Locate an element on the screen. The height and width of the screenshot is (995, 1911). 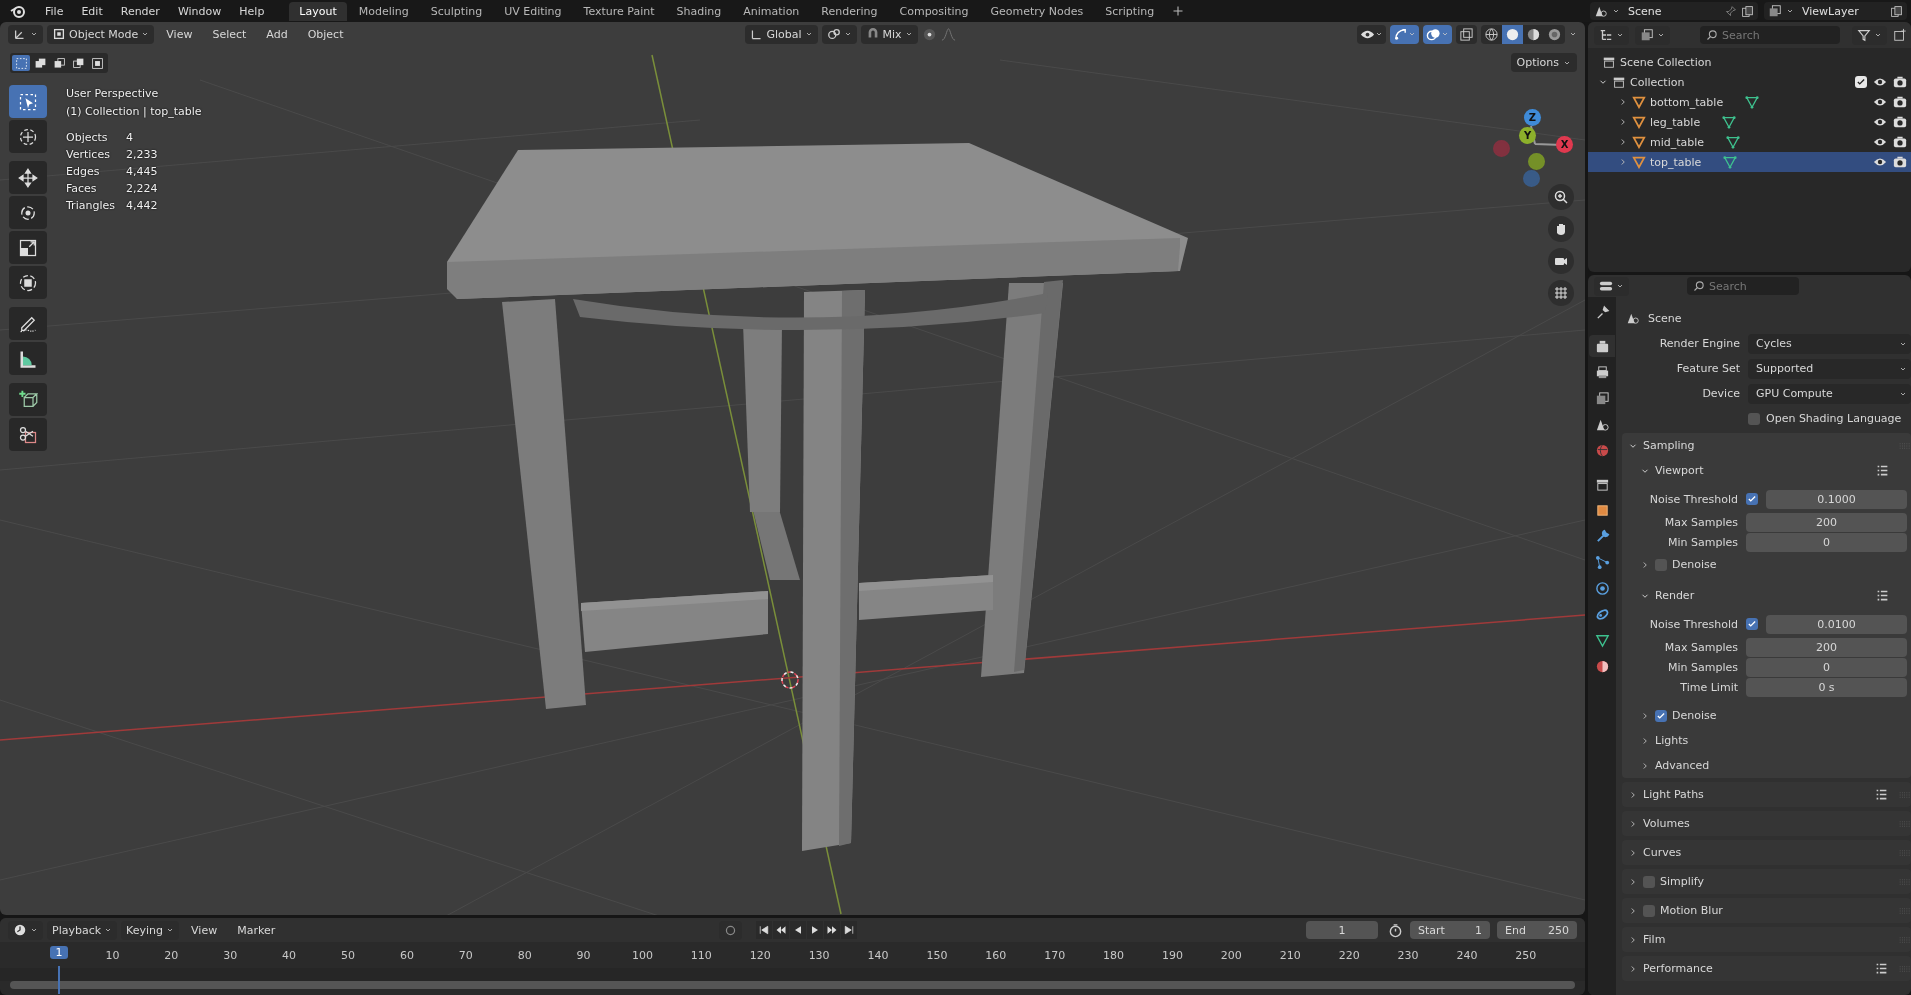
end-frame-field: End 250 is located at coordinates (1537, 930).